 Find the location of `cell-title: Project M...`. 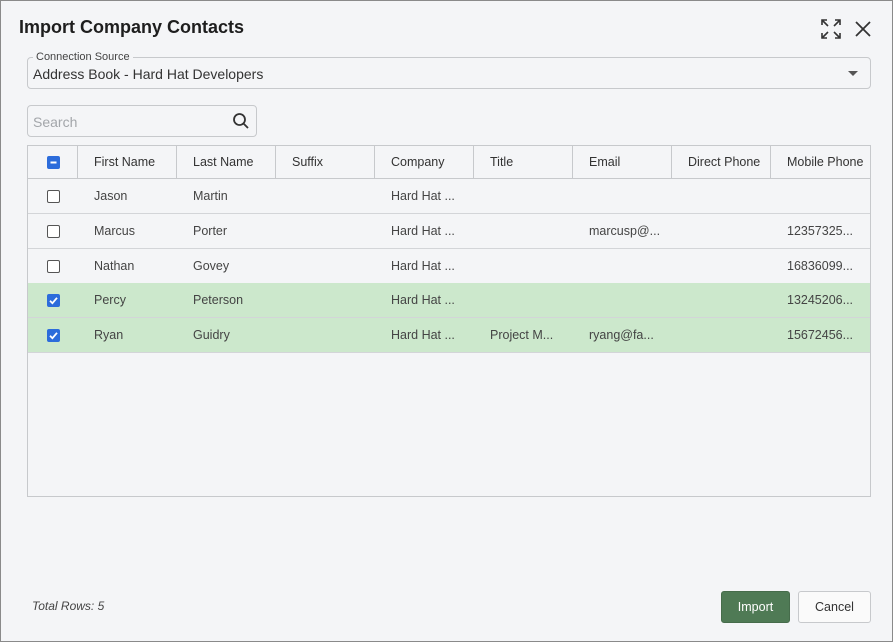

cell-title: Project M... is located at coordinates (522, 335).